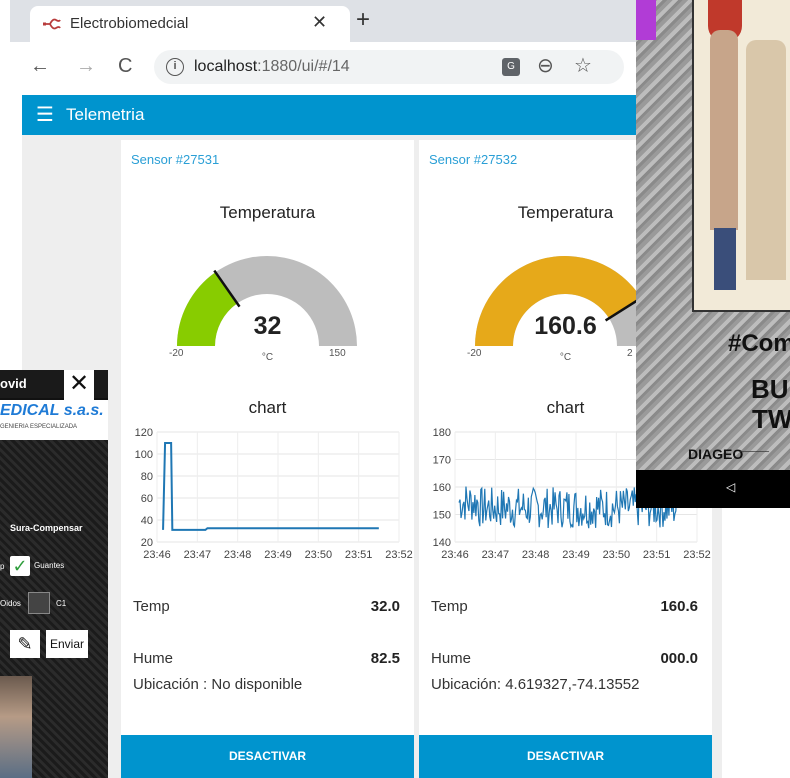 The width and height of the screenshot is (790, 778). What do you see at coordinates (125, 66) in the screenshot?
I see `reload-button: C` at bounding box center [125, 66].